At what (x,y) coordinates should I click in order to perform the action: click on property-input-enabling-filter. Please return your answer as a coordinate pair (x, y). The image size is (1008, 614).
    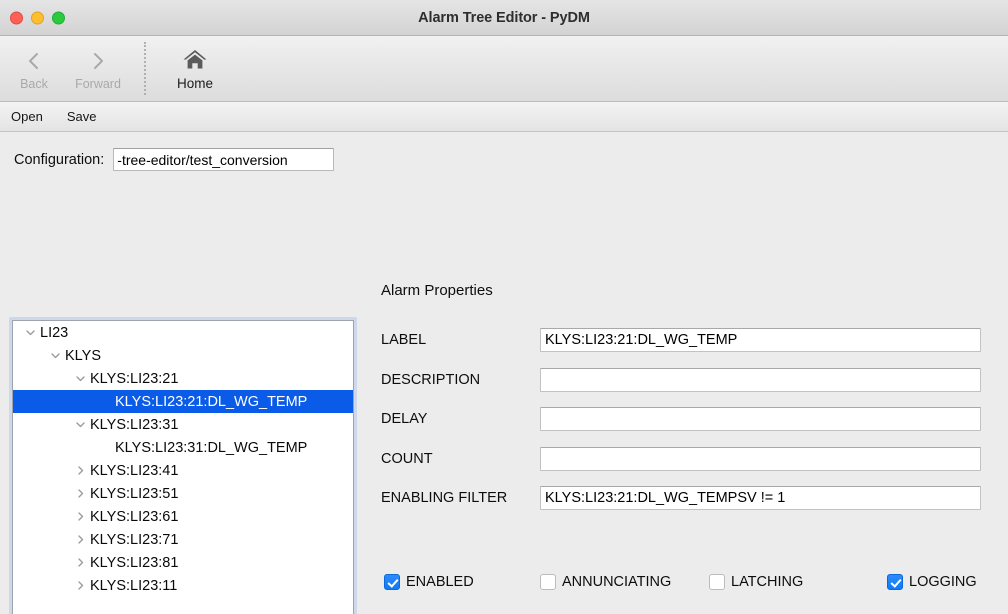
    Looking at the image, I should click on (760, 498).